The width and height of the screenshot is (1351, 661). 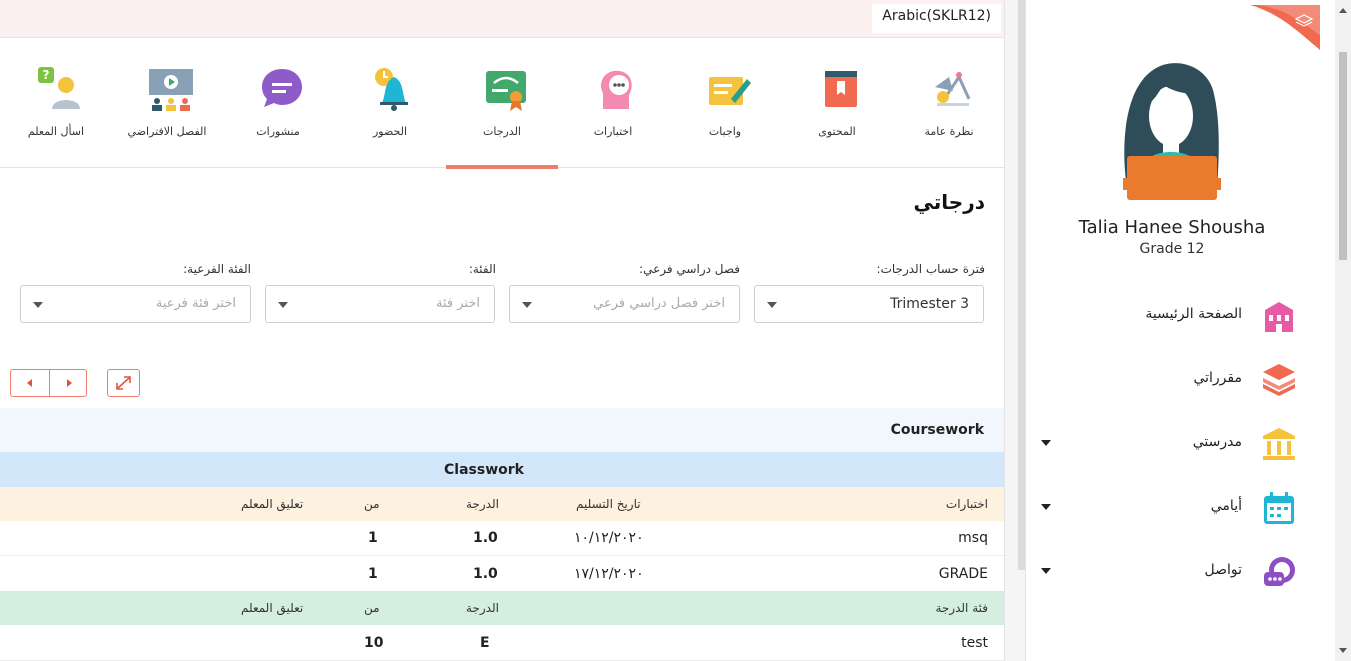 I want to click on tab-grades: الدرجات, so click(x=502, y=104).